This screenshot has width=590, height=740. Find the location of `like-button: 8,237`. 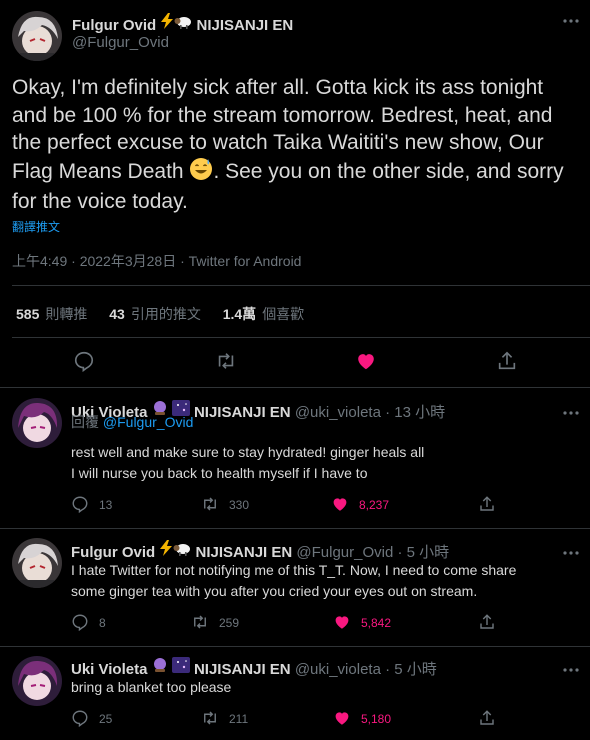

like-button: 8,237 is located at coordinates (360, 504).